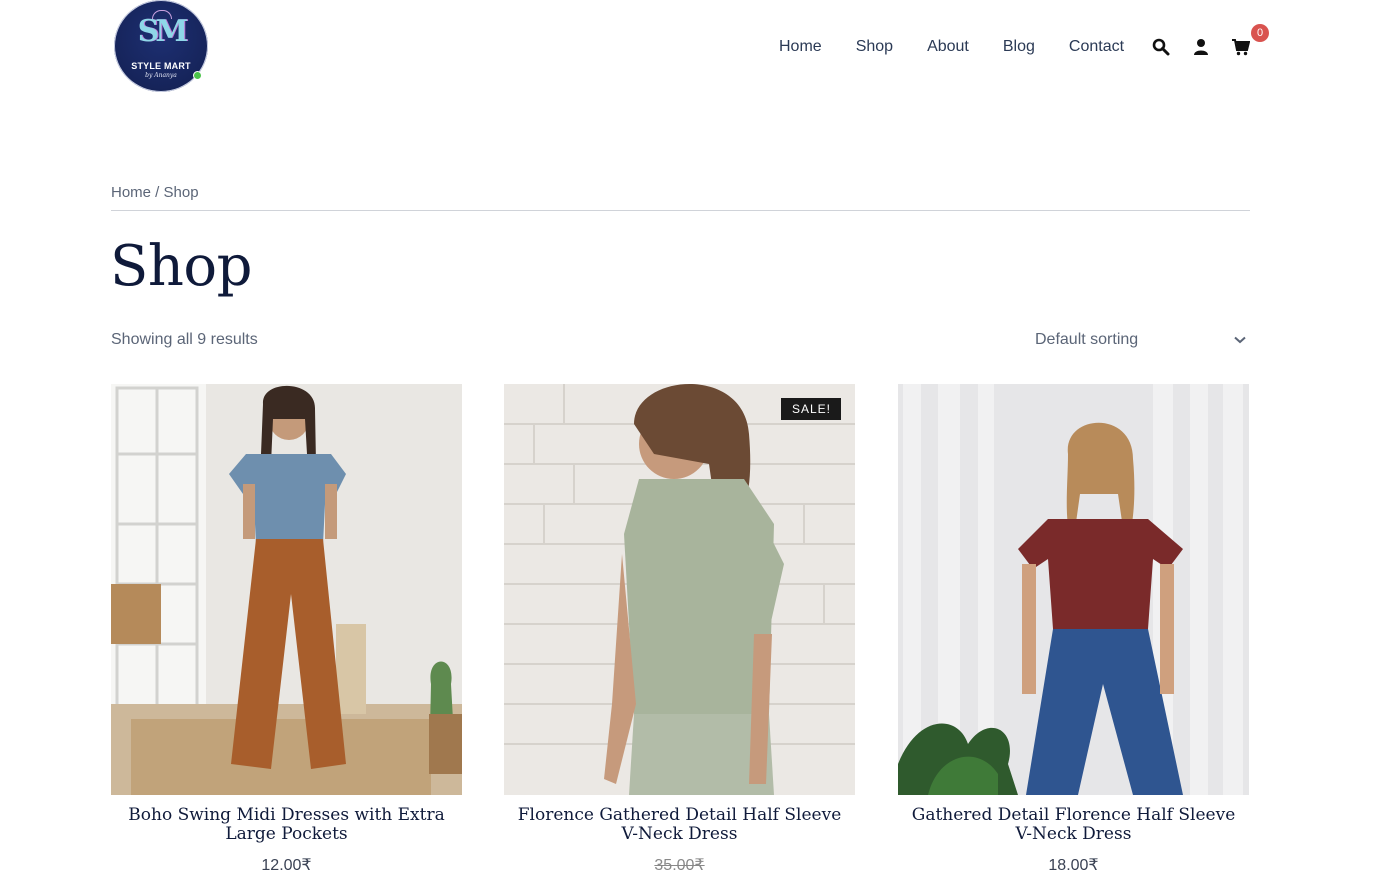 This screenshot has width=1392, height=875. Describe the element at coordinates (181, 266) in the screenshot. I see `page-title: Shop` at that location.